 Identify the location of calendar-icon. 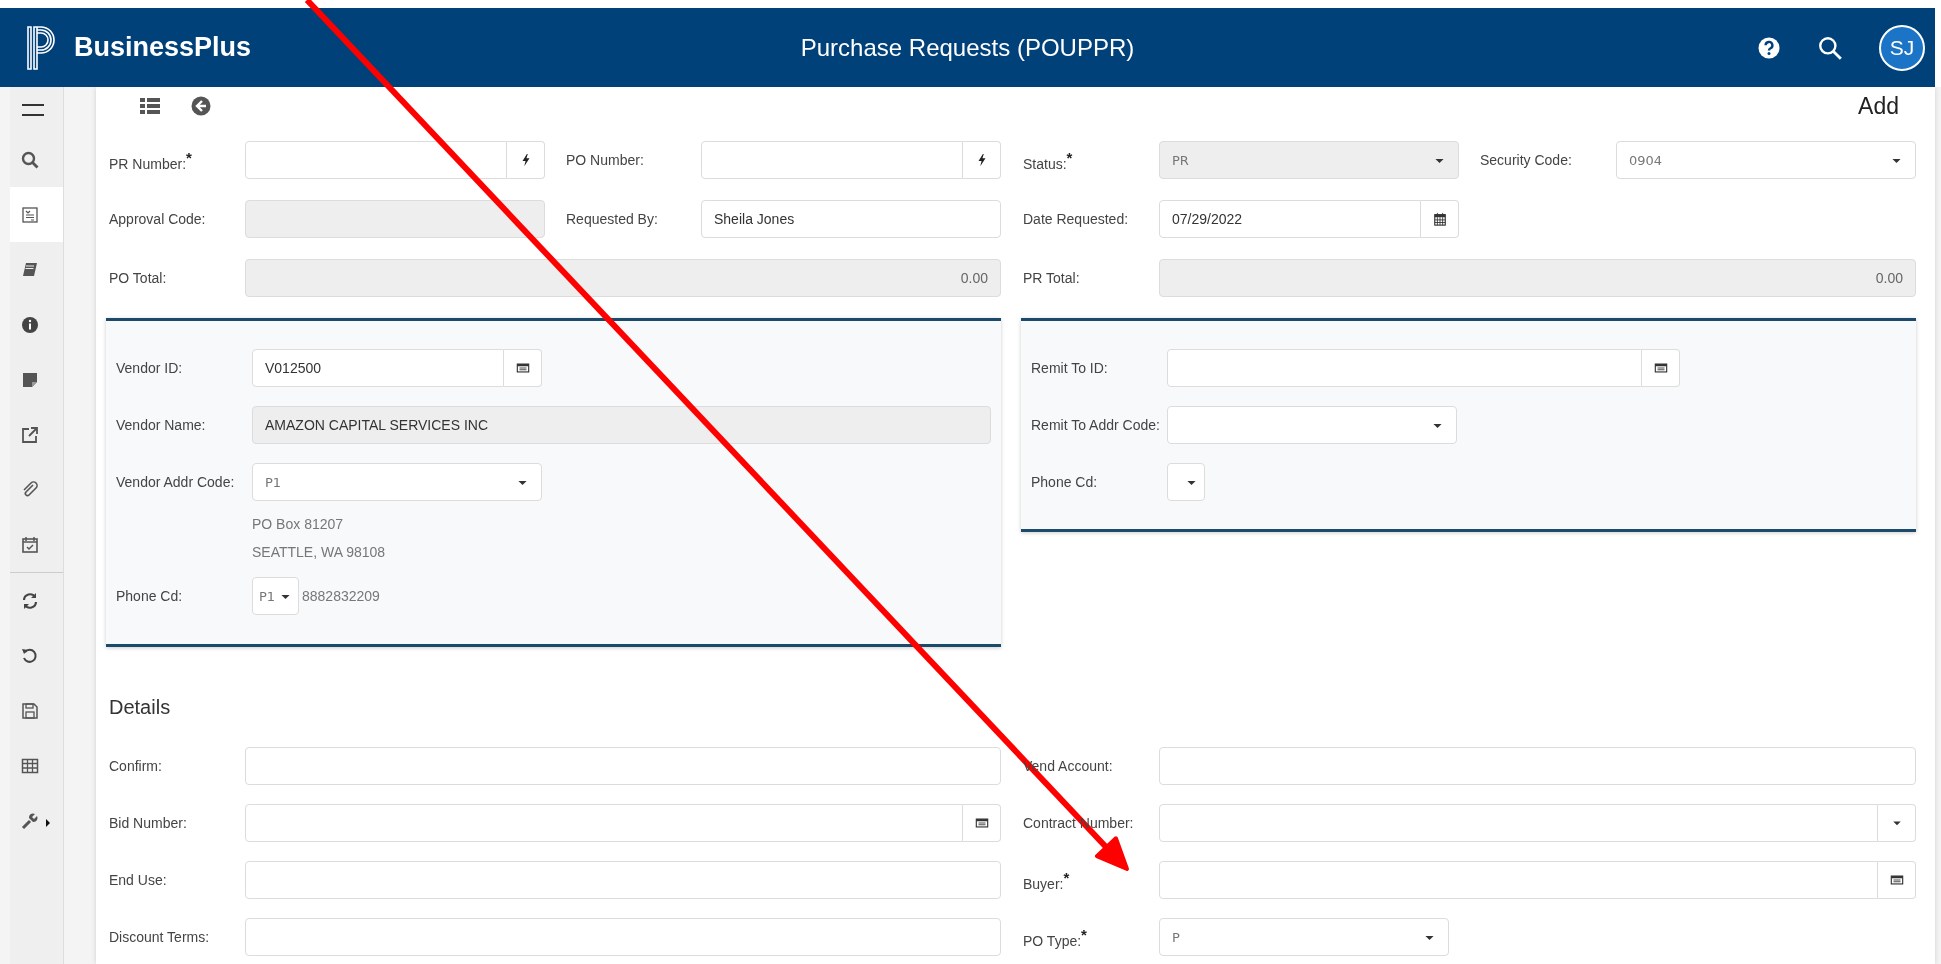
(1439, 219).